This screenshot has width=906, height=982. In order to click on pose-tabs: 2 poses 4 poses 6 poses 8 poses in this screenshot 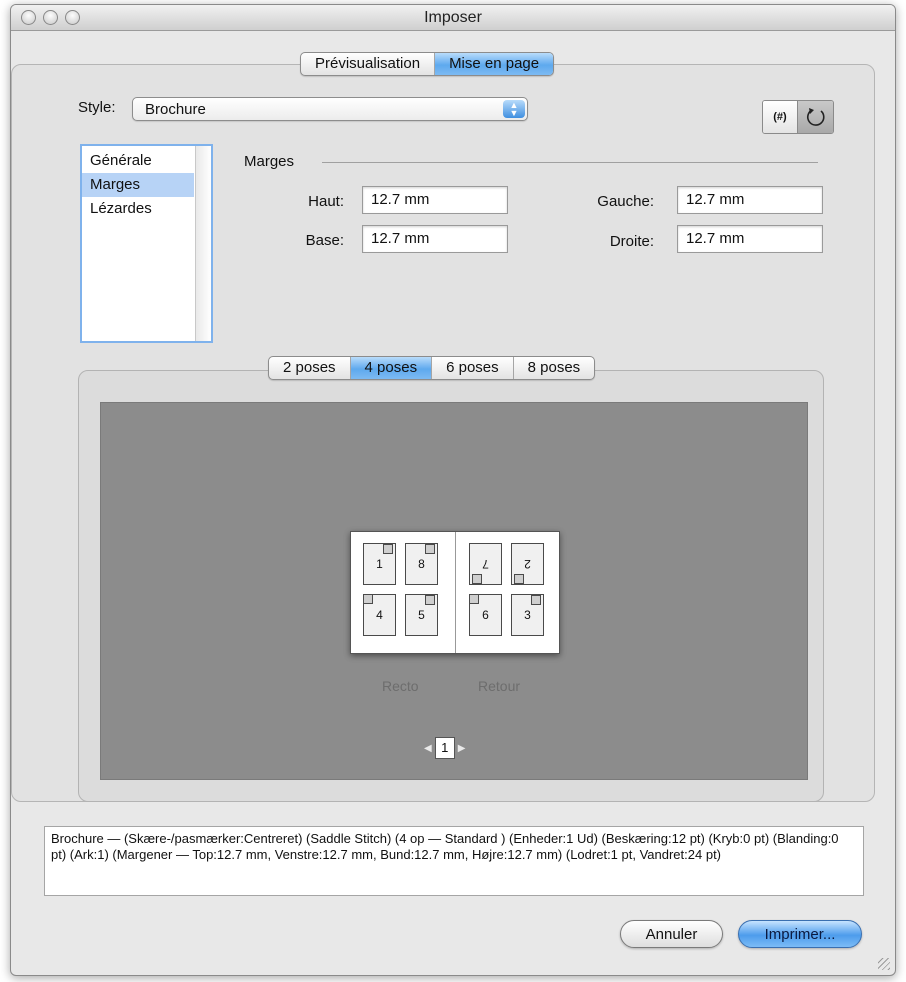, I will do `click(432, 368)`.